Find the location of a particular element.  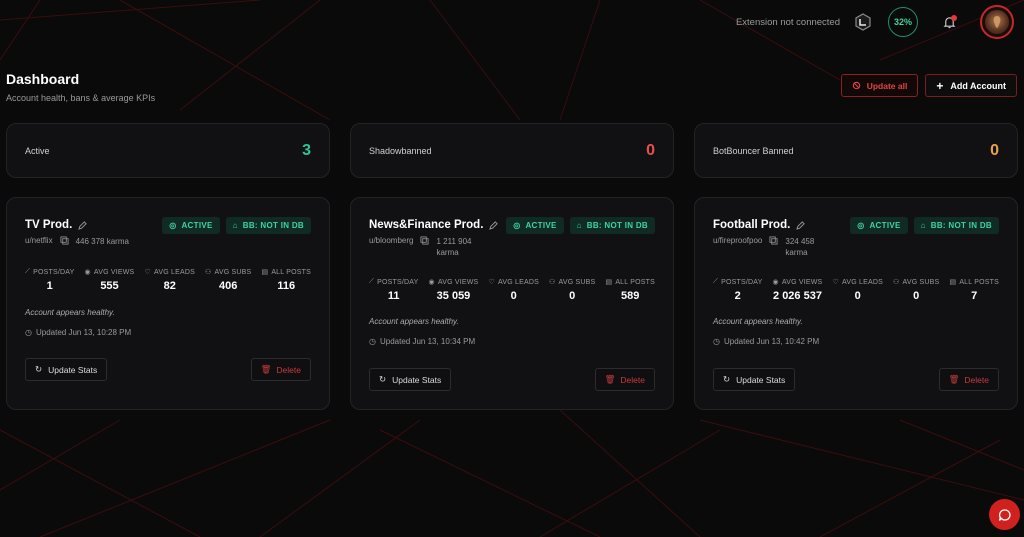

account-name: News&Finance Prod. is located at coordinates (434, 225).